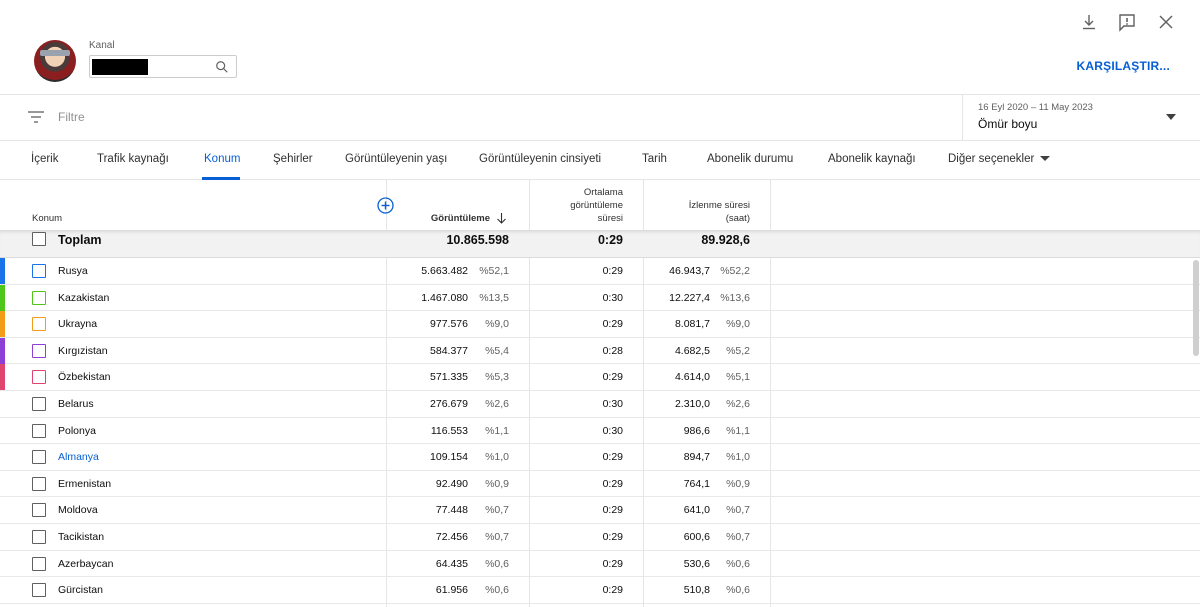  Describe the element at coordinates (600, 484) in the screenshot. I see `table-row: Ermenistan 92.490 %0,9 0:29 764,1 %0,9` at that location.